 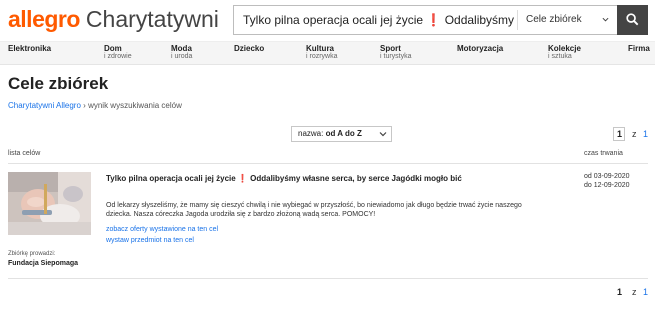 I want to click on nav-item-sublabel: i zdrowie, so click(x=118, y=56).